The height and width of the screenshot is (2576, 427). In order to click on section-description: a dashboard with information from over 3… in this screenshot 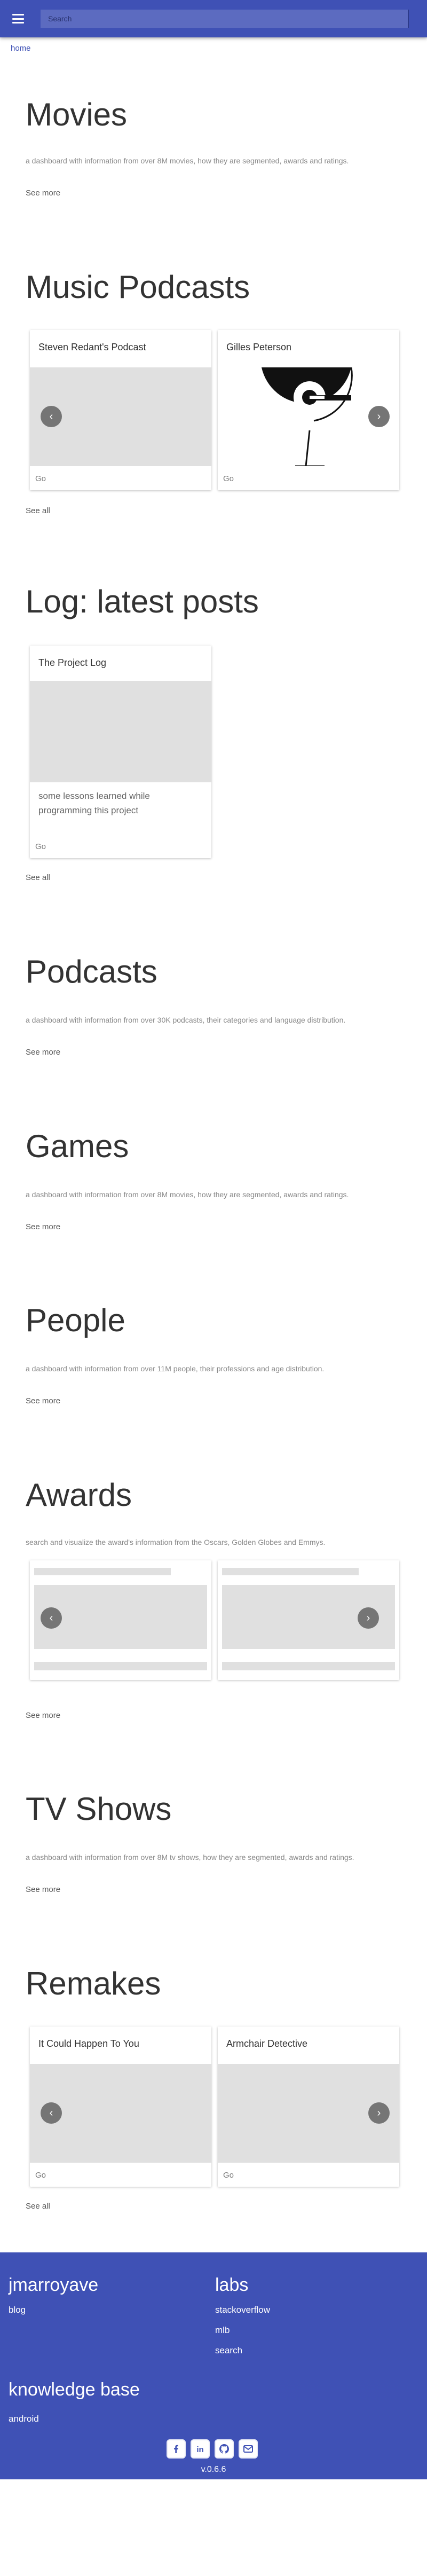, I will do `click(186, 1020)`.